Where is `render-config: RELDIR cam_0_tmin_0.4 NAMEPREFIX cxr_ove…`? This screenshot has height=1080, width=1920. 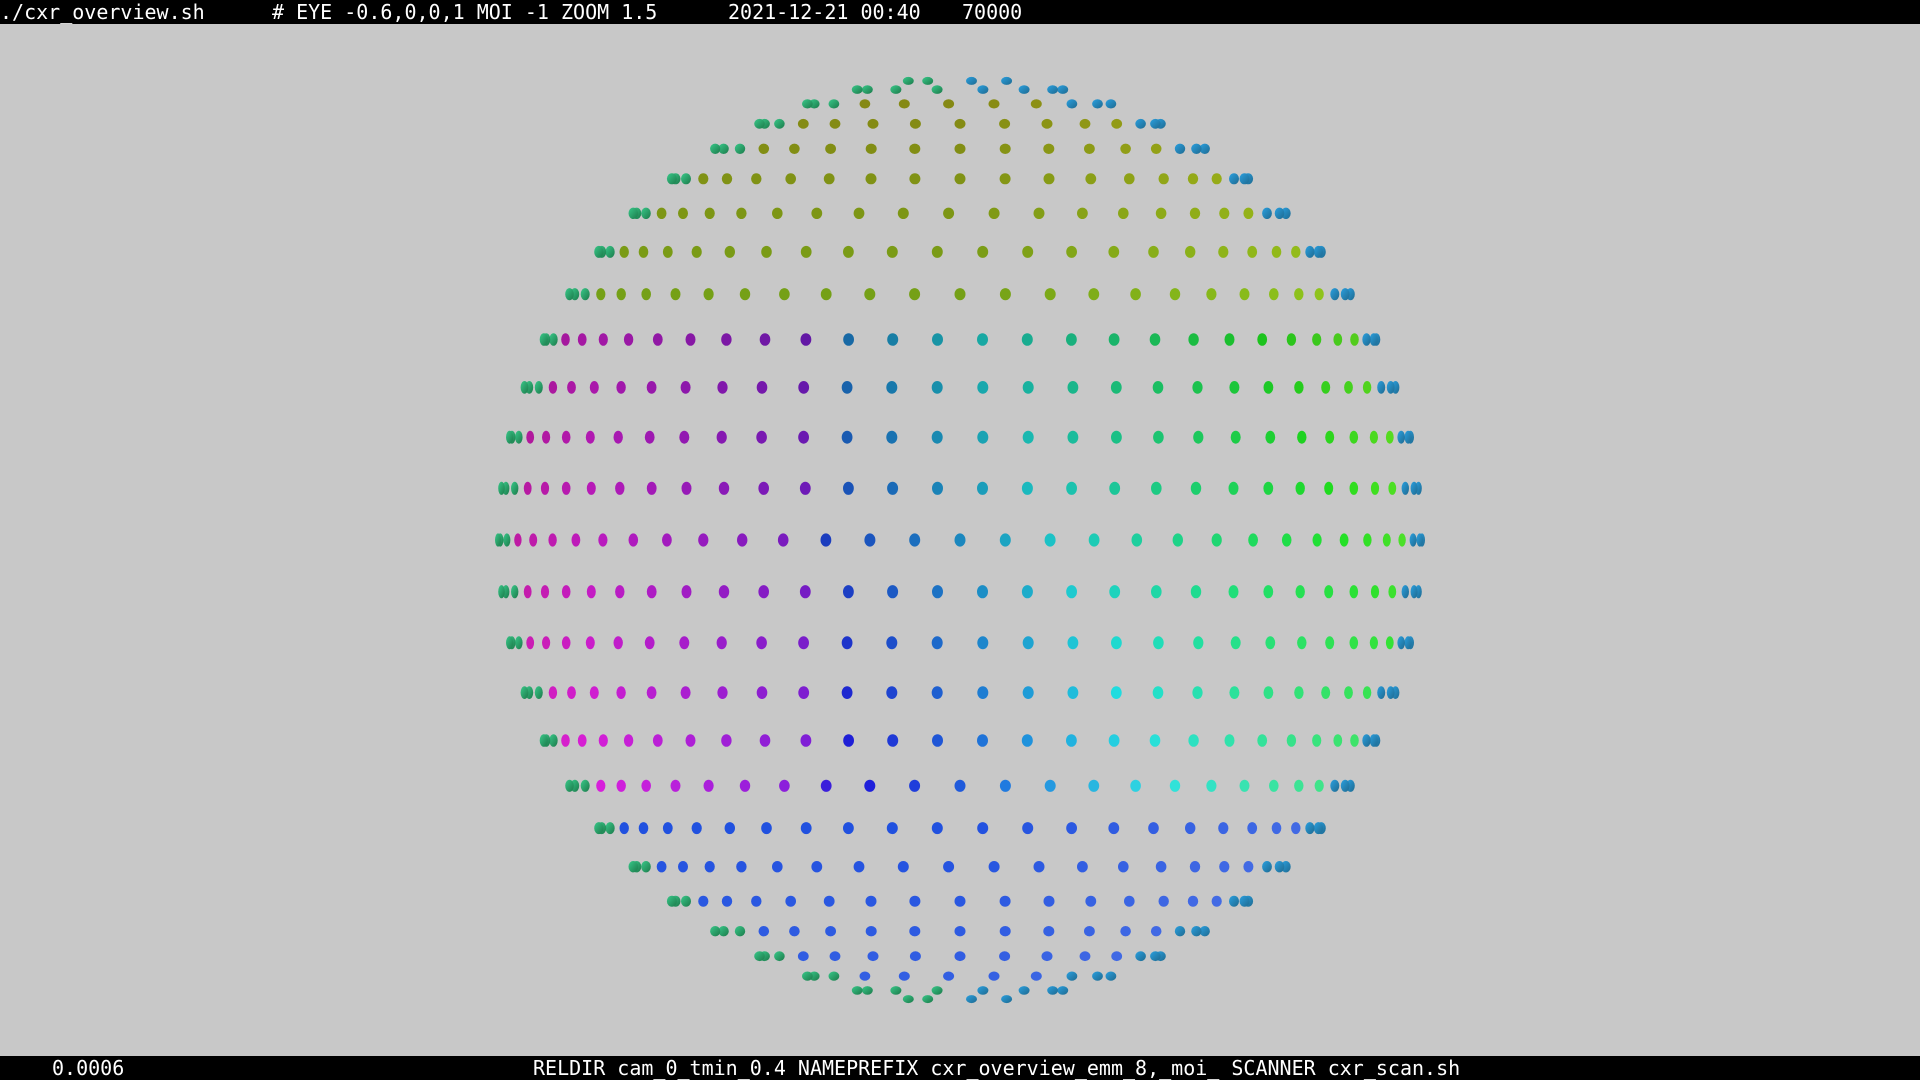
render-config: RELDIR cam_0_tmin_0.4 NAMEPREFIX cxr_ove… is located at coordinates (997, 1068).